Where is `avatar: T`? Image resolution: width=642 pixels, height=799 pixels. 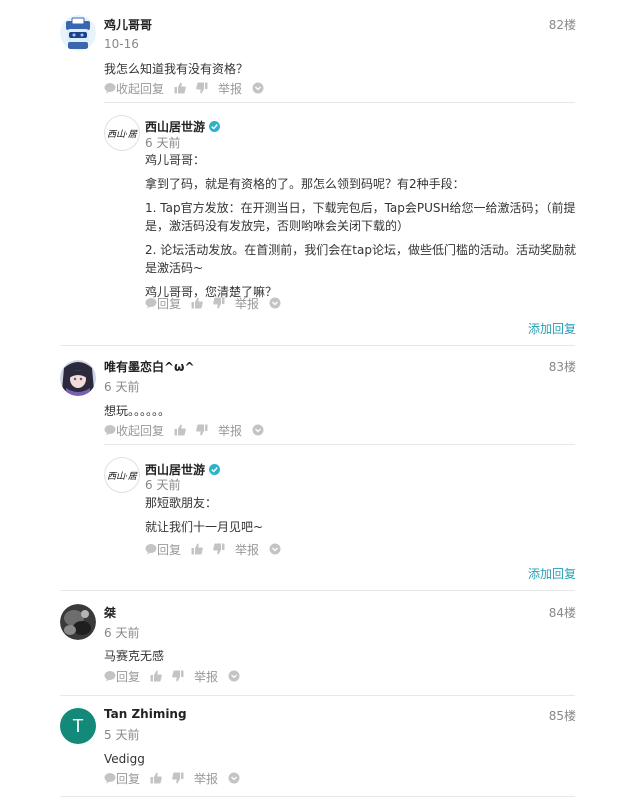 avatar: T is located at coordinates (78, 726).